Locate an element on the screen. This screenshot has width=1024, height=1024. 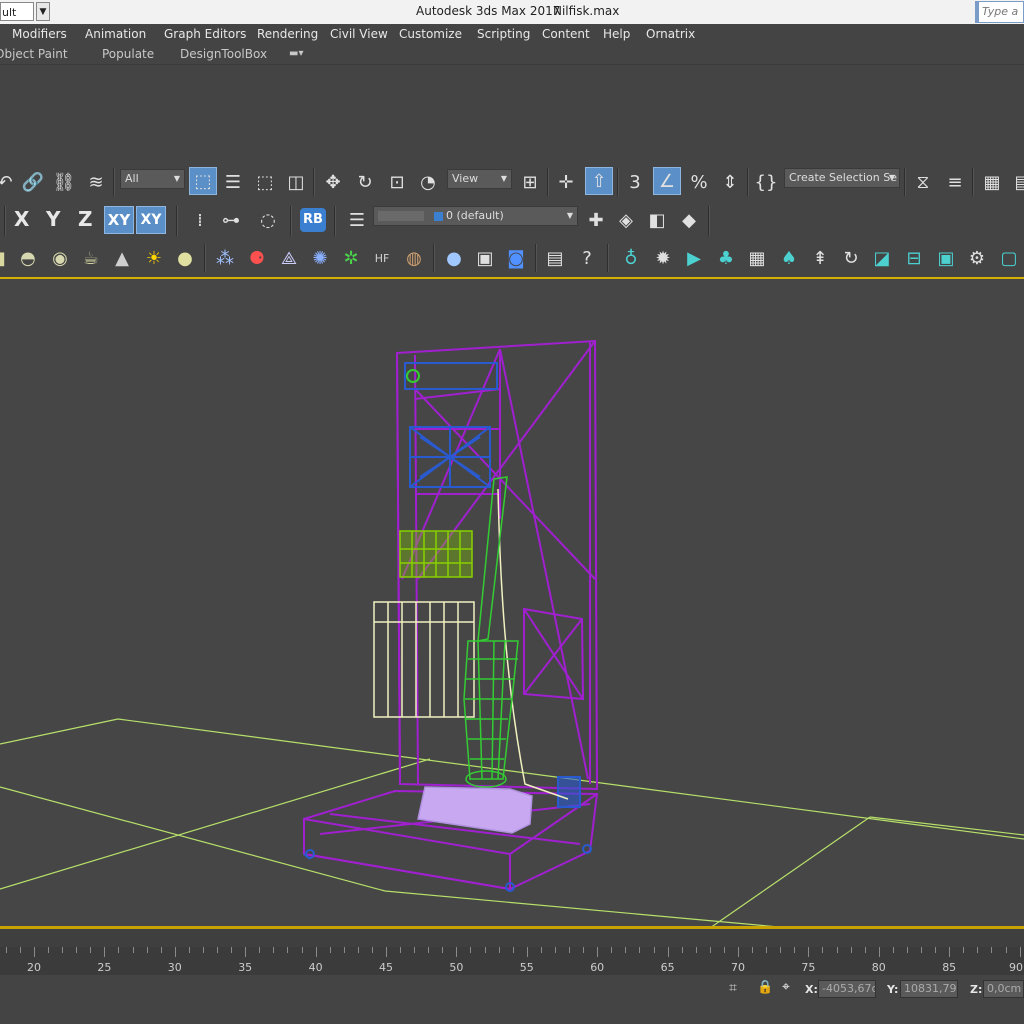
teapot-icon: ☕ is located at coordinates (91, 258).